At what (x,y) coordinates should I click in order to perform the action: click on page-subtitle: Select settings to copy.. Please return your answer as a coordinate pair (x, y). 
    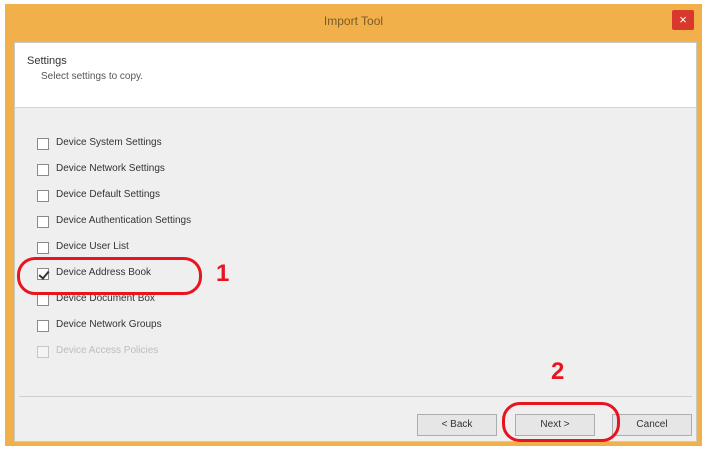
    Looking at the image, I should click on (92, 76).